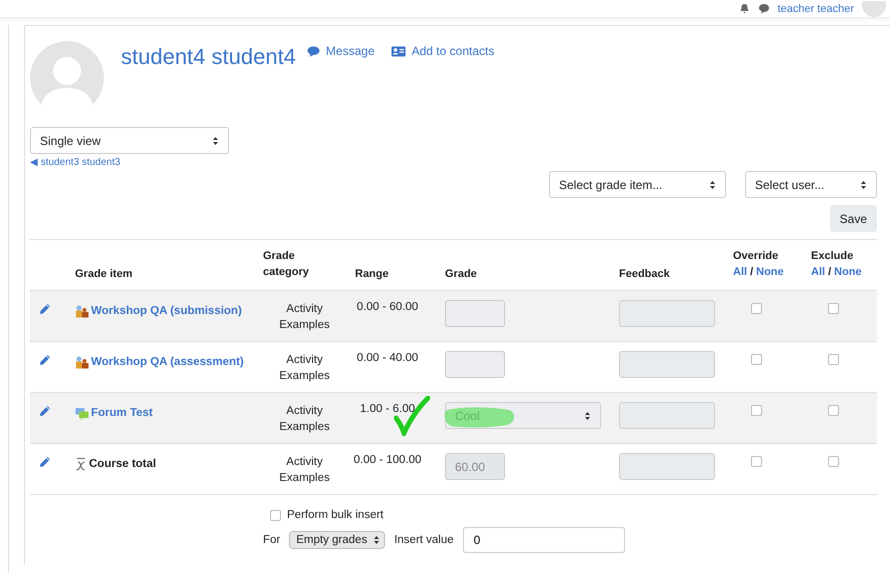 Image resolution: width=890 pixels, height=573 pixels. Describe the element at coordinates (337, 540) in the screenshot. I see `empty-grades-select: Empty grades` at that location.